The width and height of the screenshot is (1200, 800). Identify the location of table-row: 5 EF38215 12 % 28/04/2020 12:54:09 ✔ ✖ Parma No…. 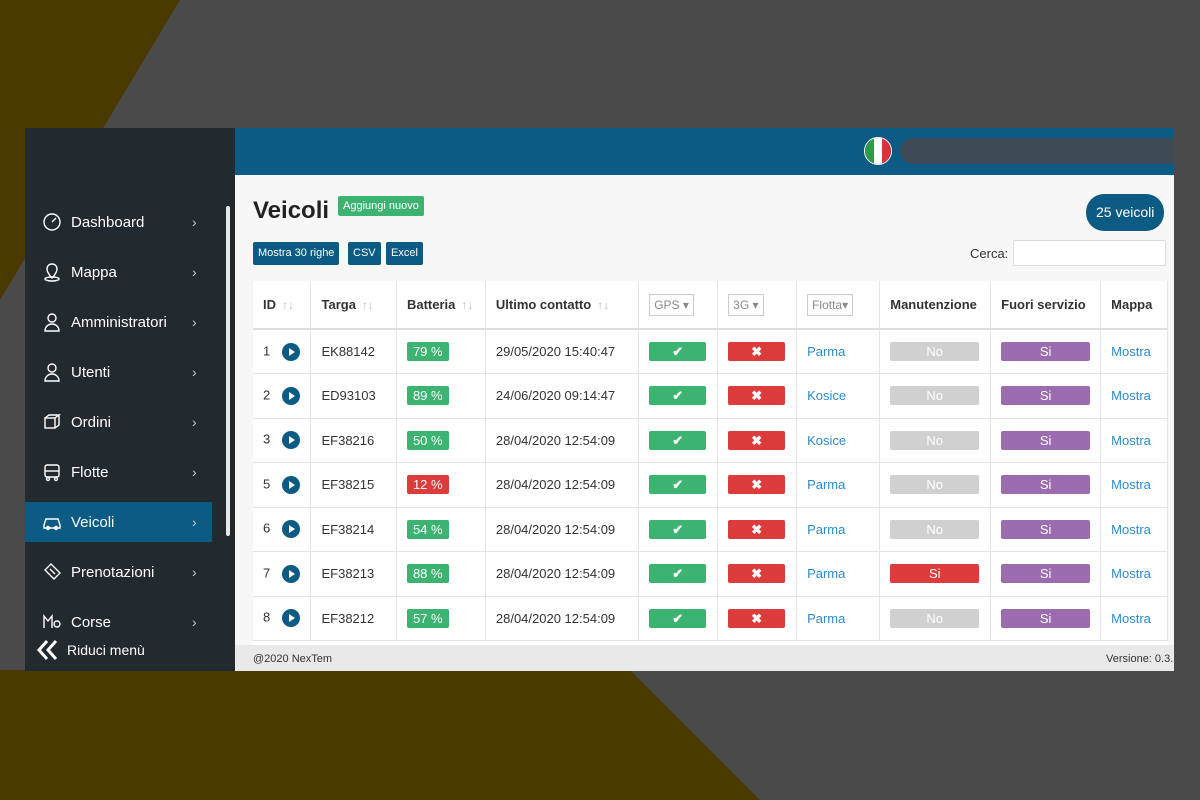
(710, 485).